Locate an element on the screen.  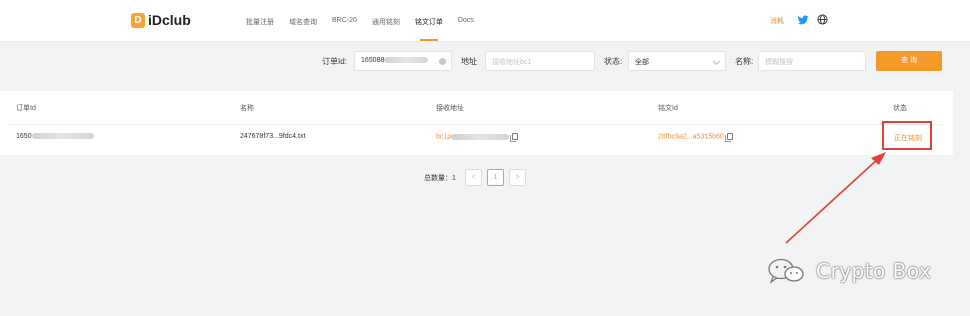
nav-batch-register: 批量注册 is located at coordinates (260, 22).